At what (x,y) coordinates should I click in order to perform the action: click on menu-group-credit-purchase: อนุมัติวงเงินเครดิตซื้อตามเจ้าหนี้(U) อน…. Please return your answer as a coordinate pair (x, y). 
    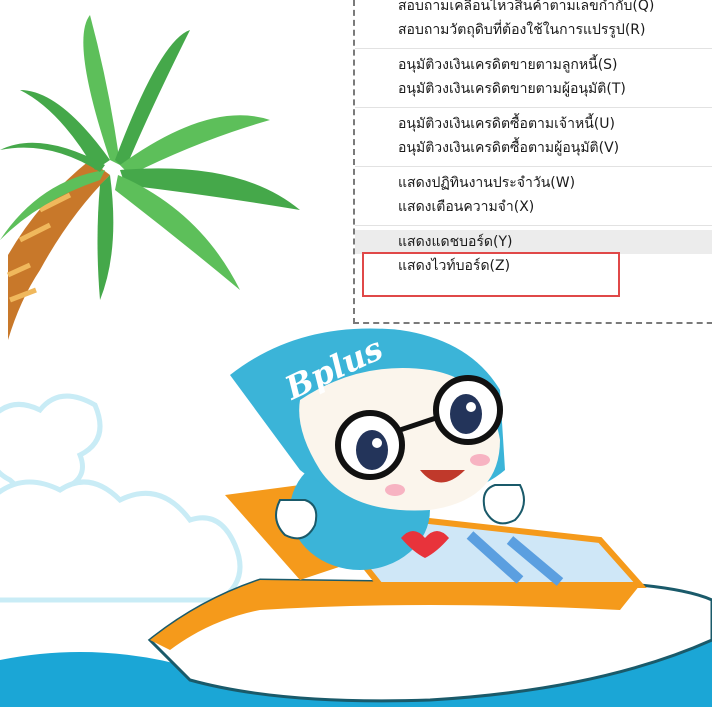
    Looking at the image, I should click on (533, 137).